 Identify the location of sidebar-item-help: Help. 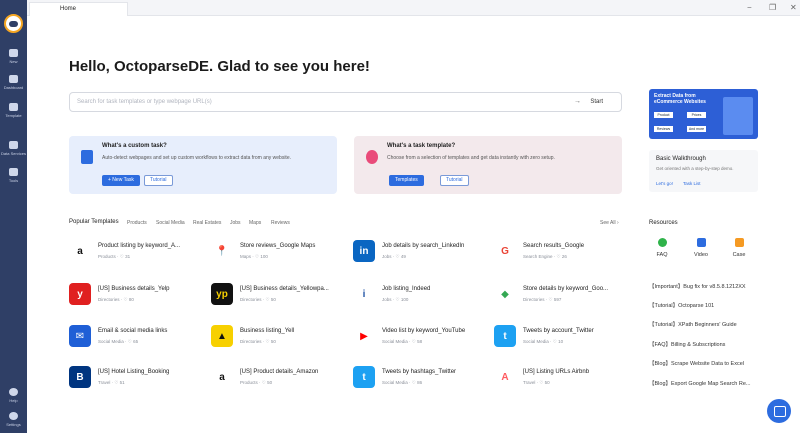
(13, 395).